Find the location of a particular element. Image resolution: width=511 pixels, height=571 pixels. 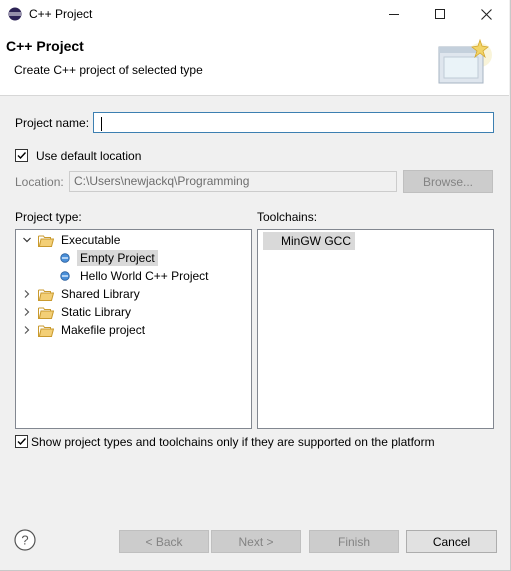

project-name-input is located at coordinates (293, 122).